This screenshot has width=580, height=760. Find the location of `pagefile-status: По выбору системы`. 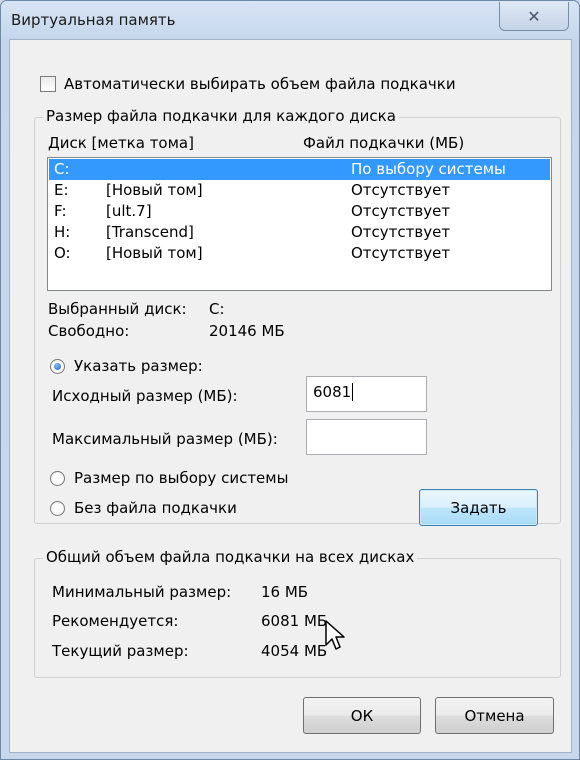

pagefile-status: По выбору системы is located at coordinates (428, 169).